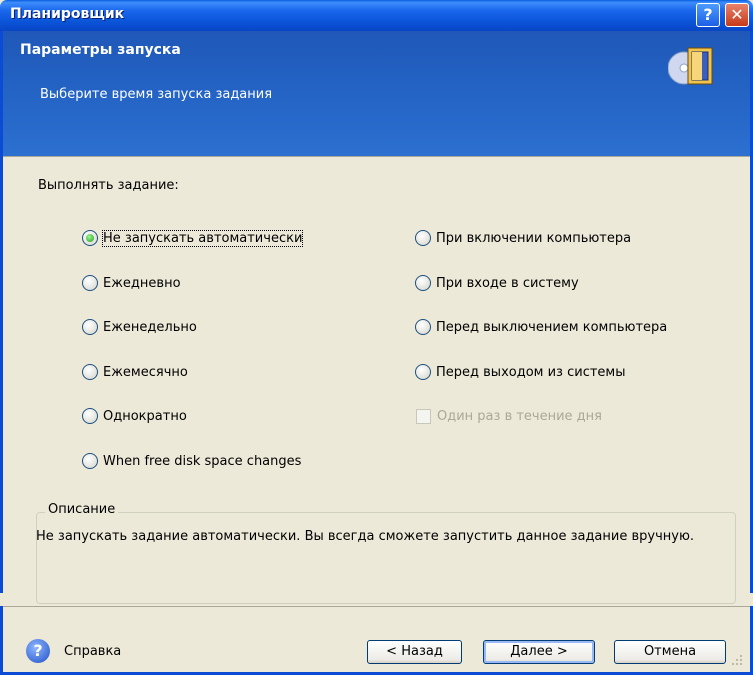 The width and height of the screenshot is (753, 675). What do you see at coordinates (670, 652) in the screenshot?
I see `cancel-button: Отмена` at bounding box center [670, 652].